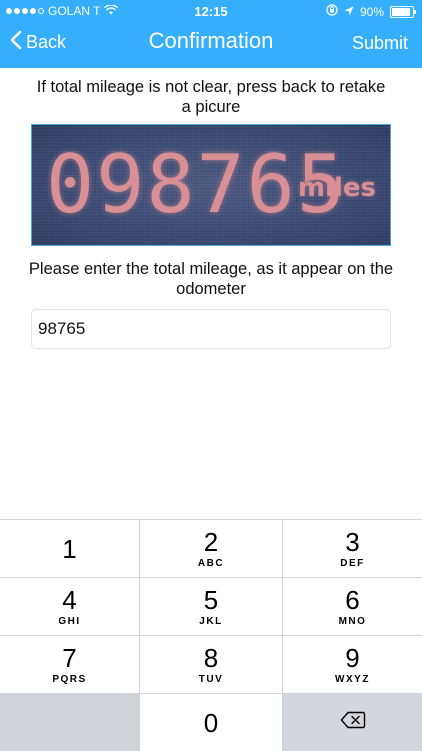 The height and width of the screenshot is (751, 422). I want to click on key-letters: PQRS, so click(69, 679).